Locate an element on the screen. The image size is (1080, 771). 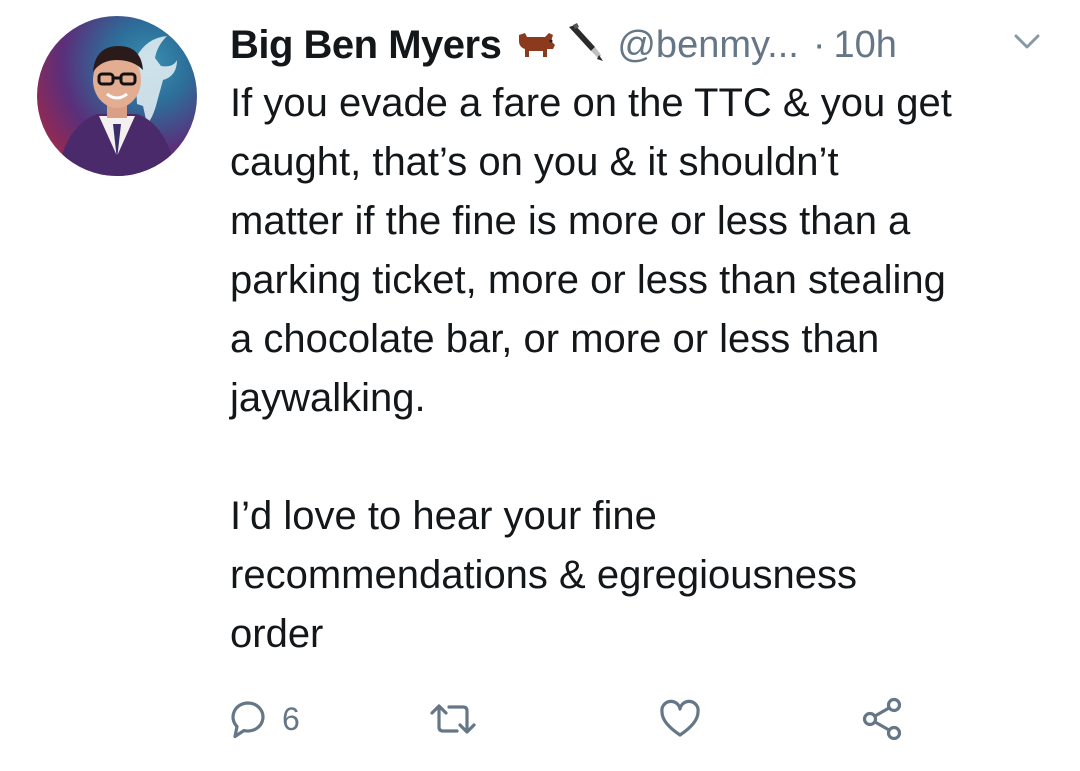
cow-emoji is located at coordinates (537, 45).